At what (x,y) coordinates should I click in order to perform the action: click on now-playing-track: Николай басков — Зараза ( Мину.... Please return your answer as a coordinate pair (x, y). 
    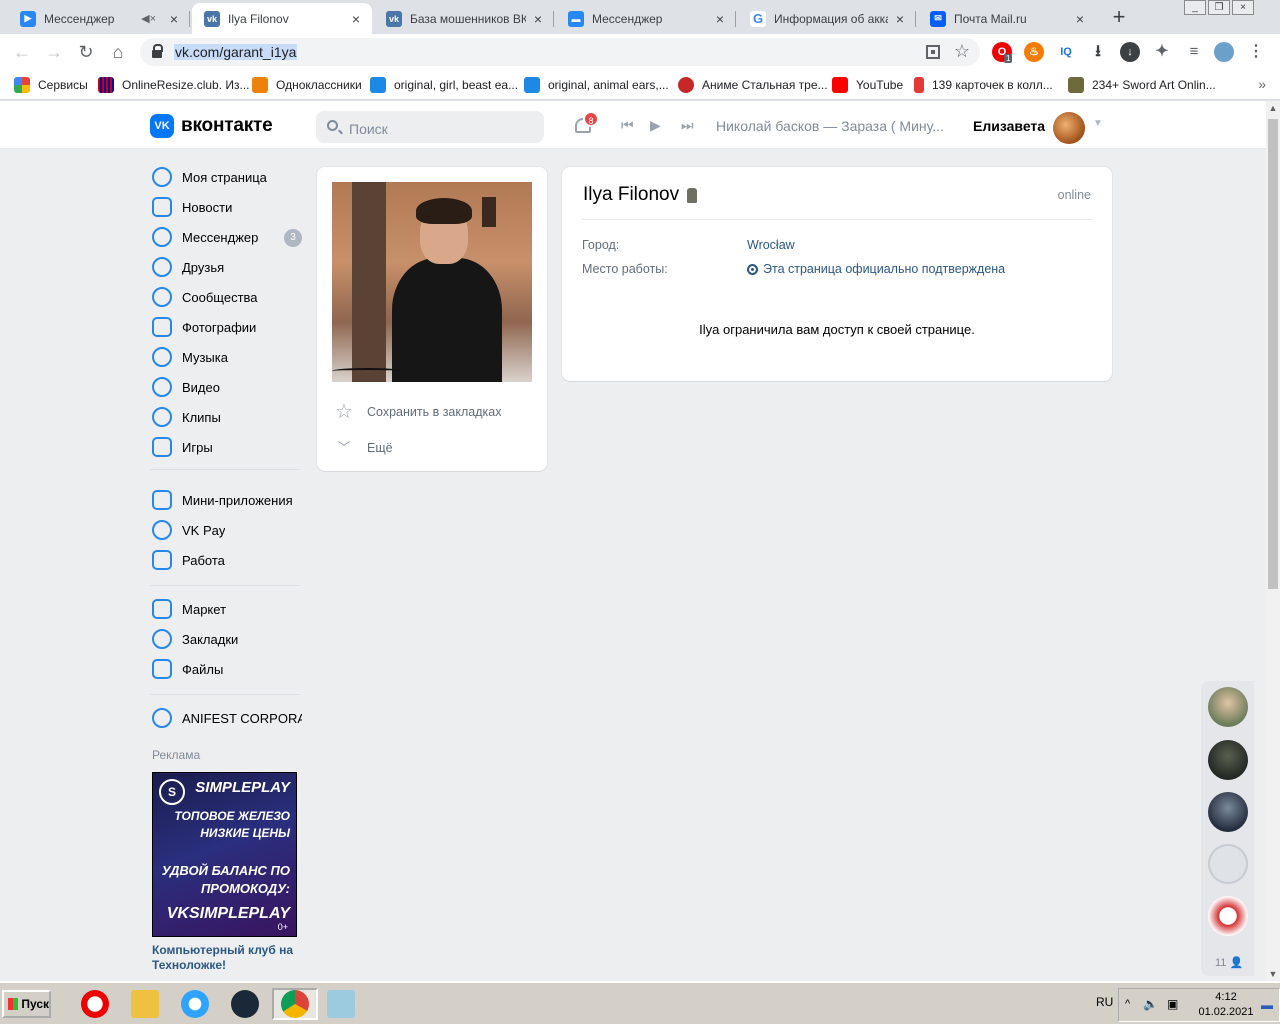
    Looking at the image, I should click on (830, 126).